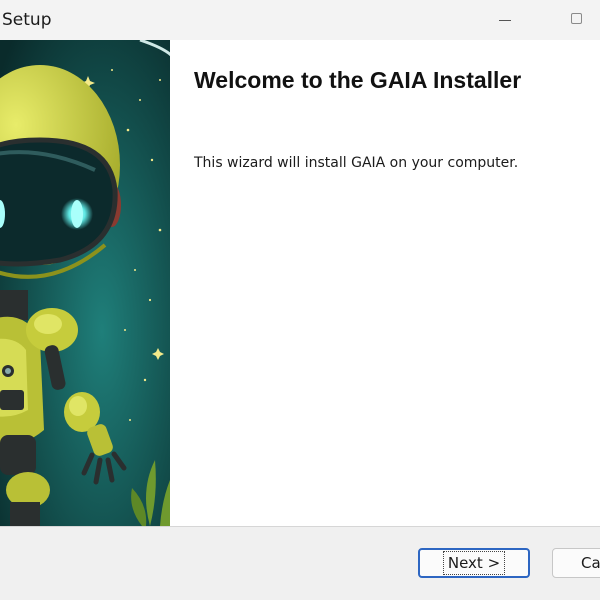 The image size is (600, 600). I want to click on cancel-button: Ca, so click(576, 563).